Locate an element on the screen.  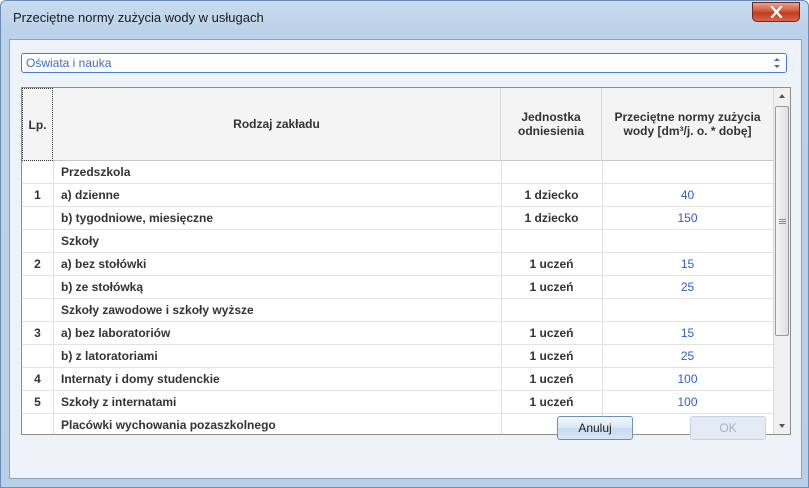
table-row: 1 a) dzienne 1 dziecko 40 is located at coordinates (397, 195).